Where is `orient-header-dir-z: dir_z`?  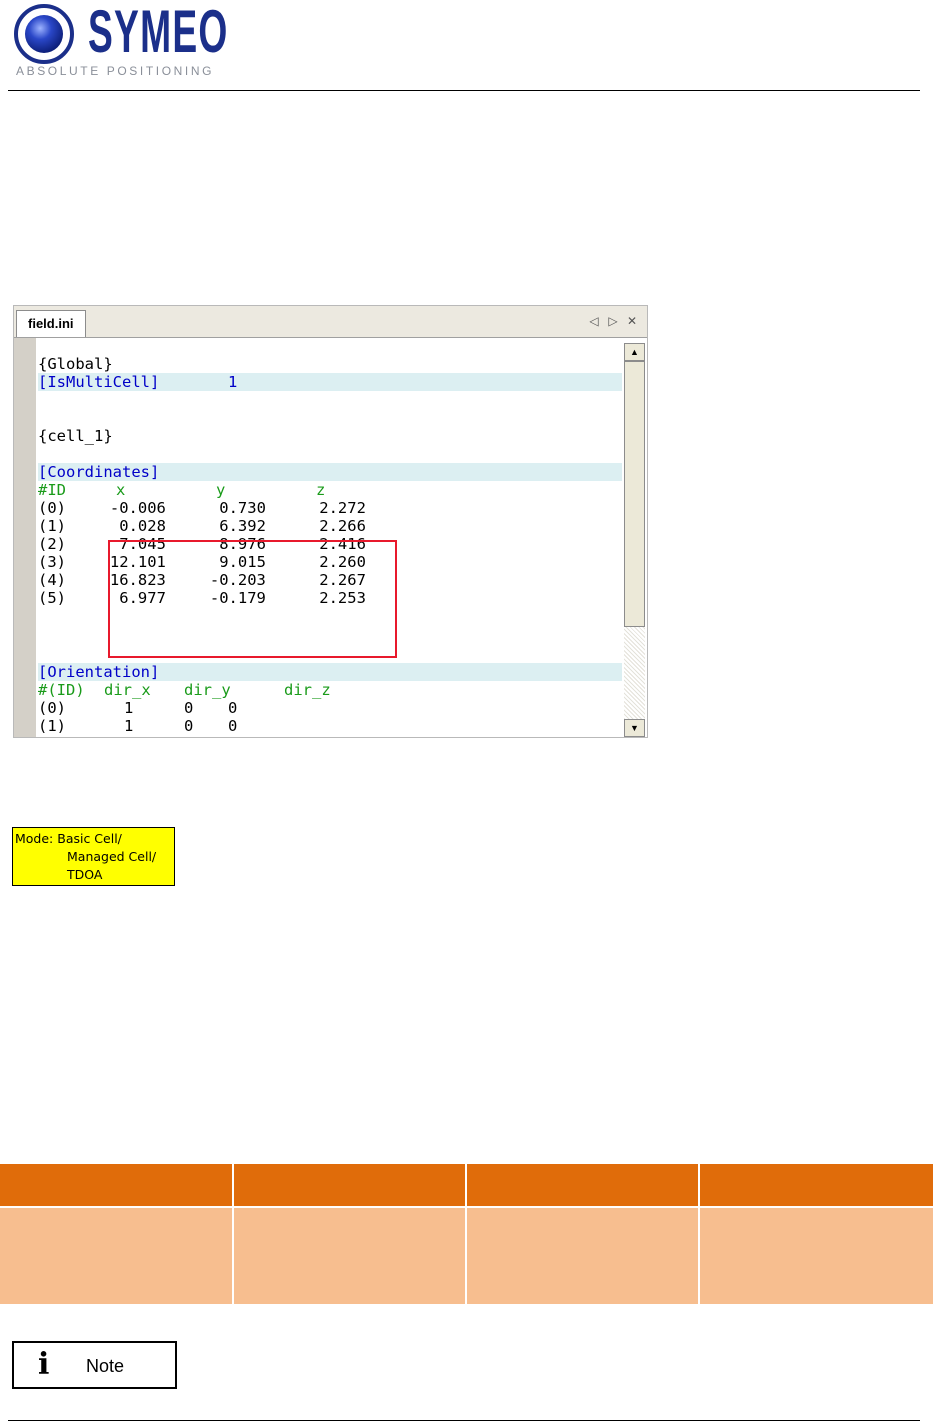
orient-header-dir-z: dir_z is located at coordinates (307, 690).